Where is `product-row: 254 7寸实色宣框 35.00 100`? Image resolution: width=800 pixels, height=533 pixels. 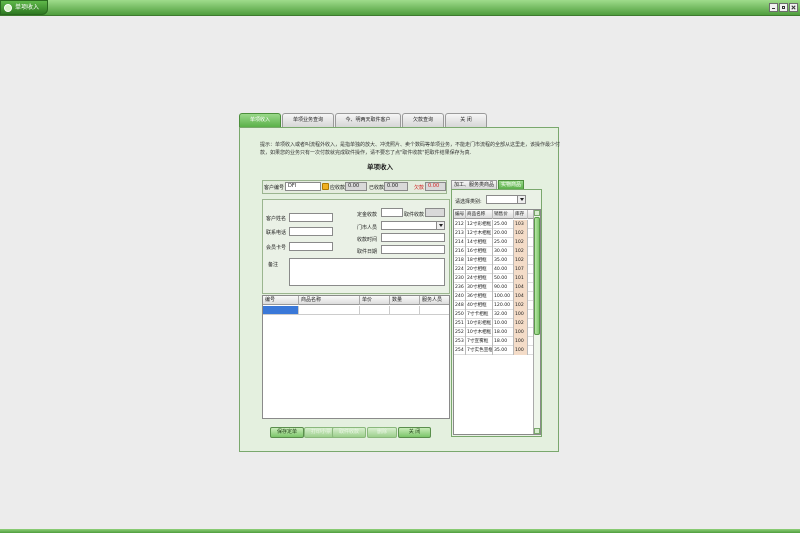 product-row: 254 7寸实色宣框 35.00 100 is located at coordinates (494, 350).